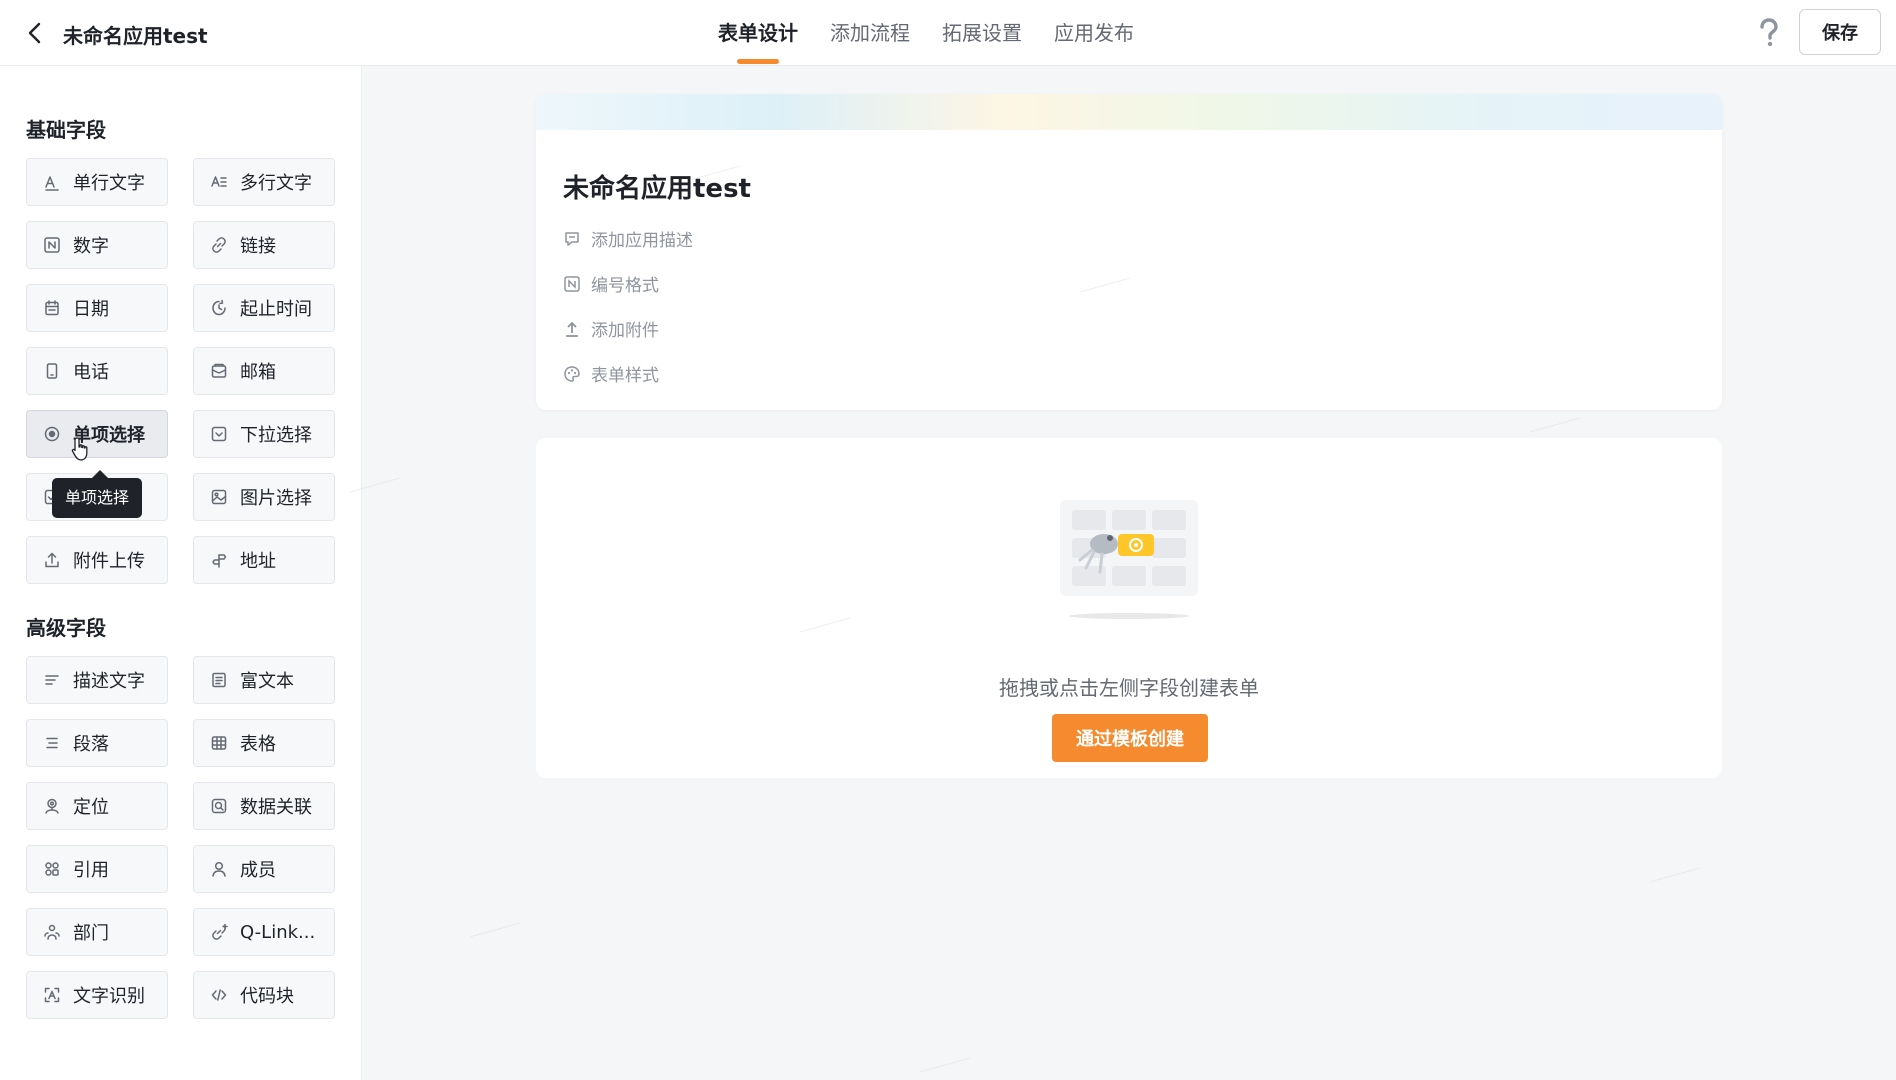  Describe the element at coordinates (258, 744) in the screenshot. I see `field-label: 表格` at that location.